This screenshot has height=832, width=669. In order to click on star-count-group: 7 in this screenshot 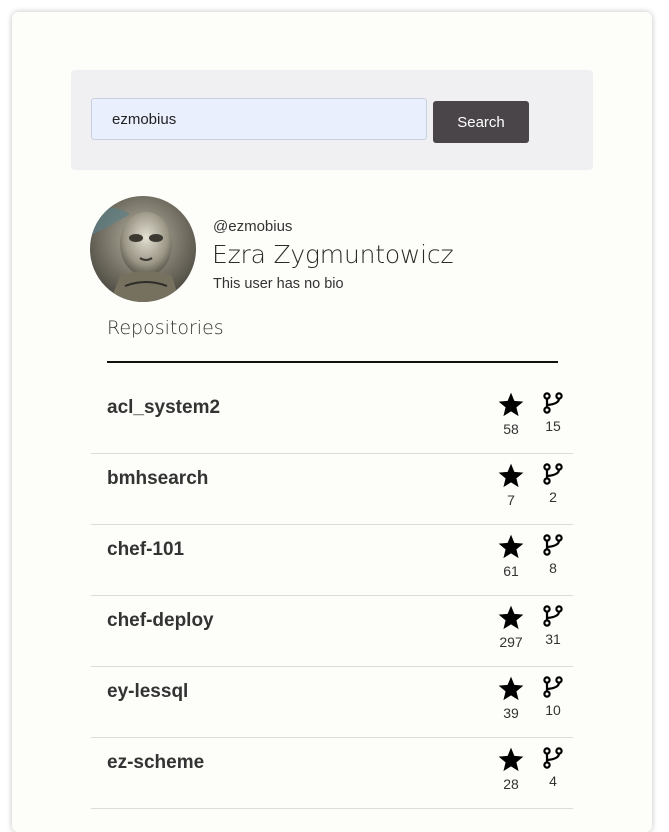, I will do `click(511, 485)`.